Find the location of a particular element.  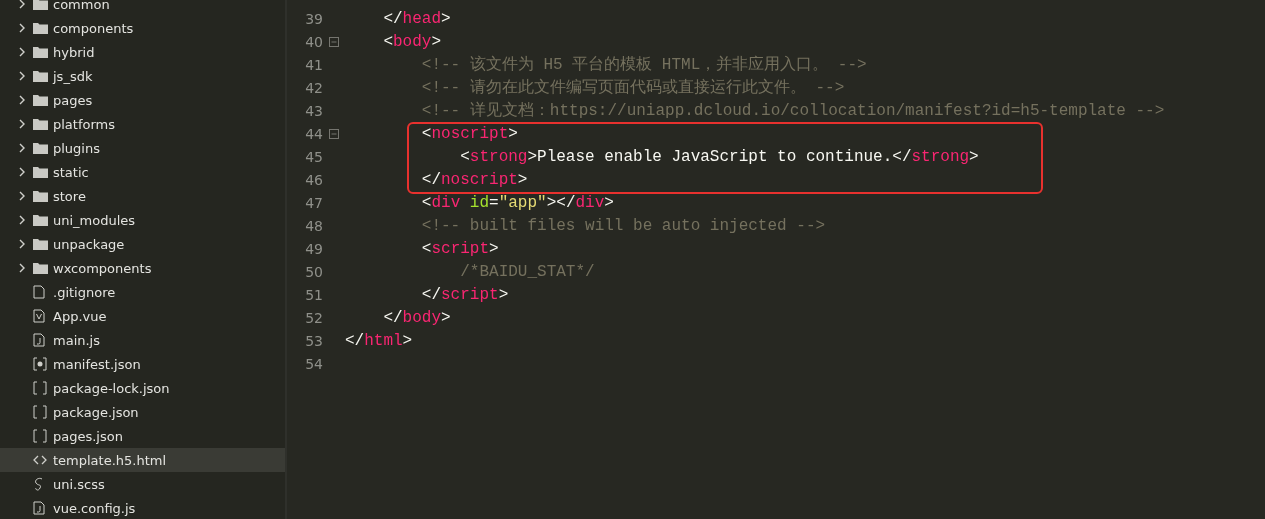

file-tree-item: package-lock.json is located at coordinates (142, 388).